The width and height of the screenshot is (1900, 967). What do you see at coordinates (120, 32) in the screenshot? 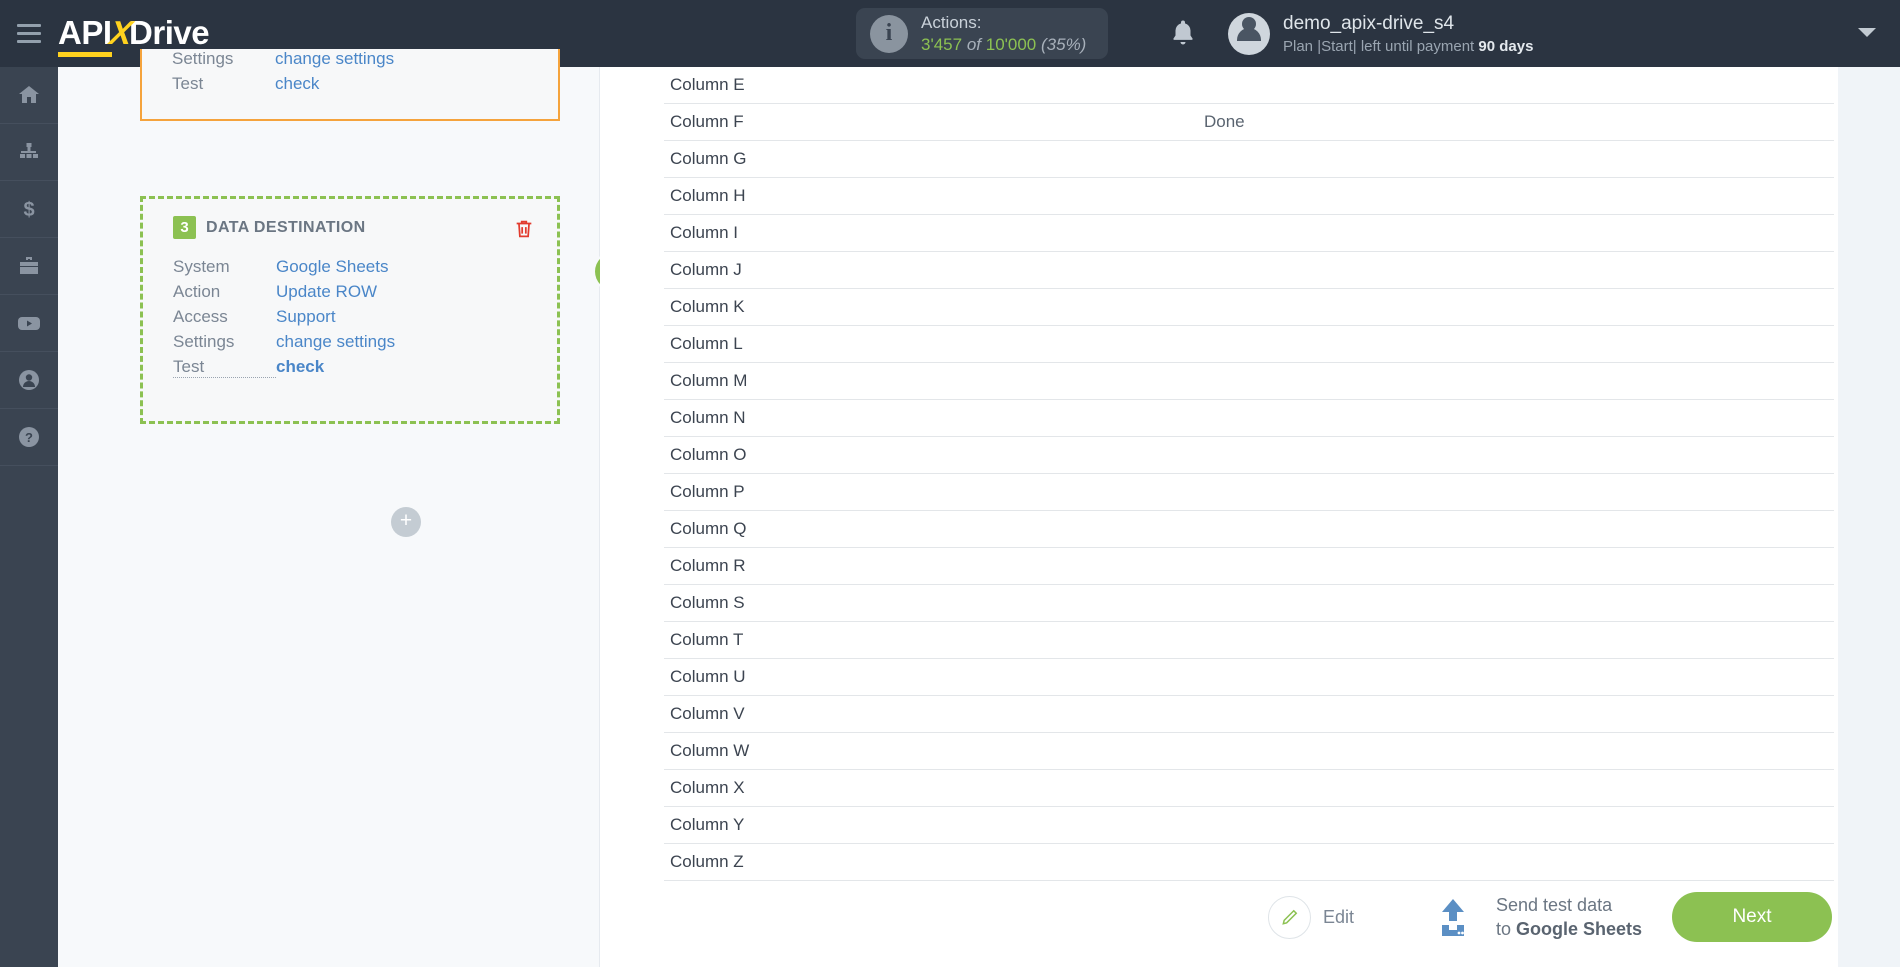
I see `logo-x-text: X` at bounding box center [120, 32].